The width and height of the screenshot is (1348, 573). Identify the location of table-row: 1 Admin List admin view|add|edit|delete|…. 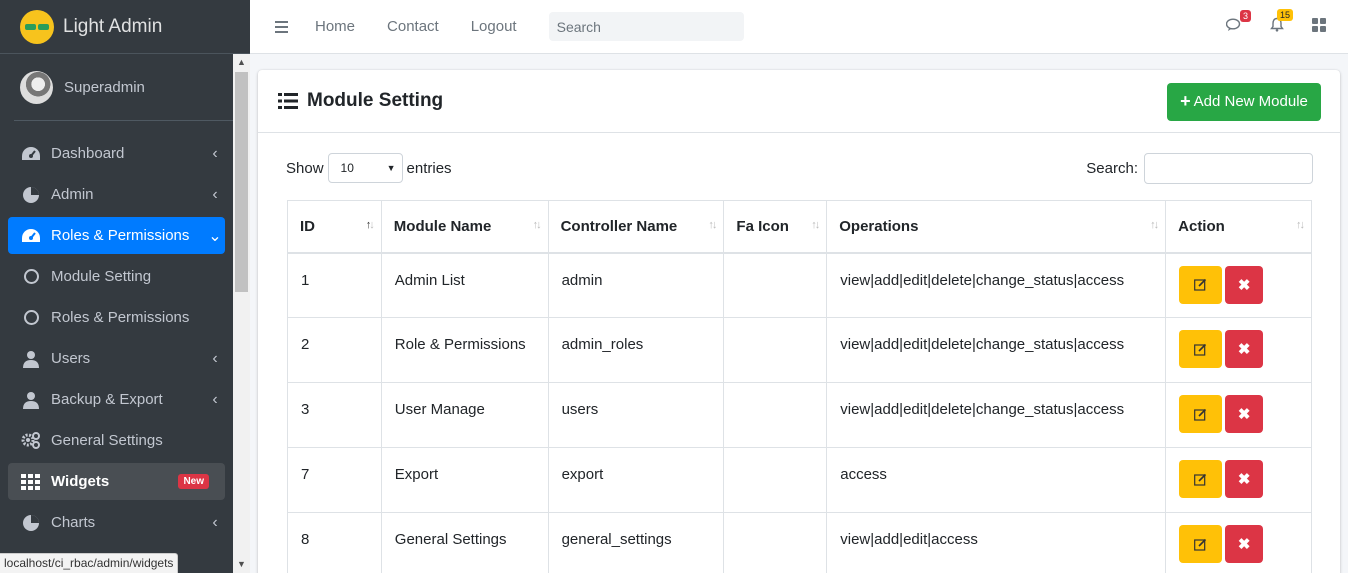
(799, 285).